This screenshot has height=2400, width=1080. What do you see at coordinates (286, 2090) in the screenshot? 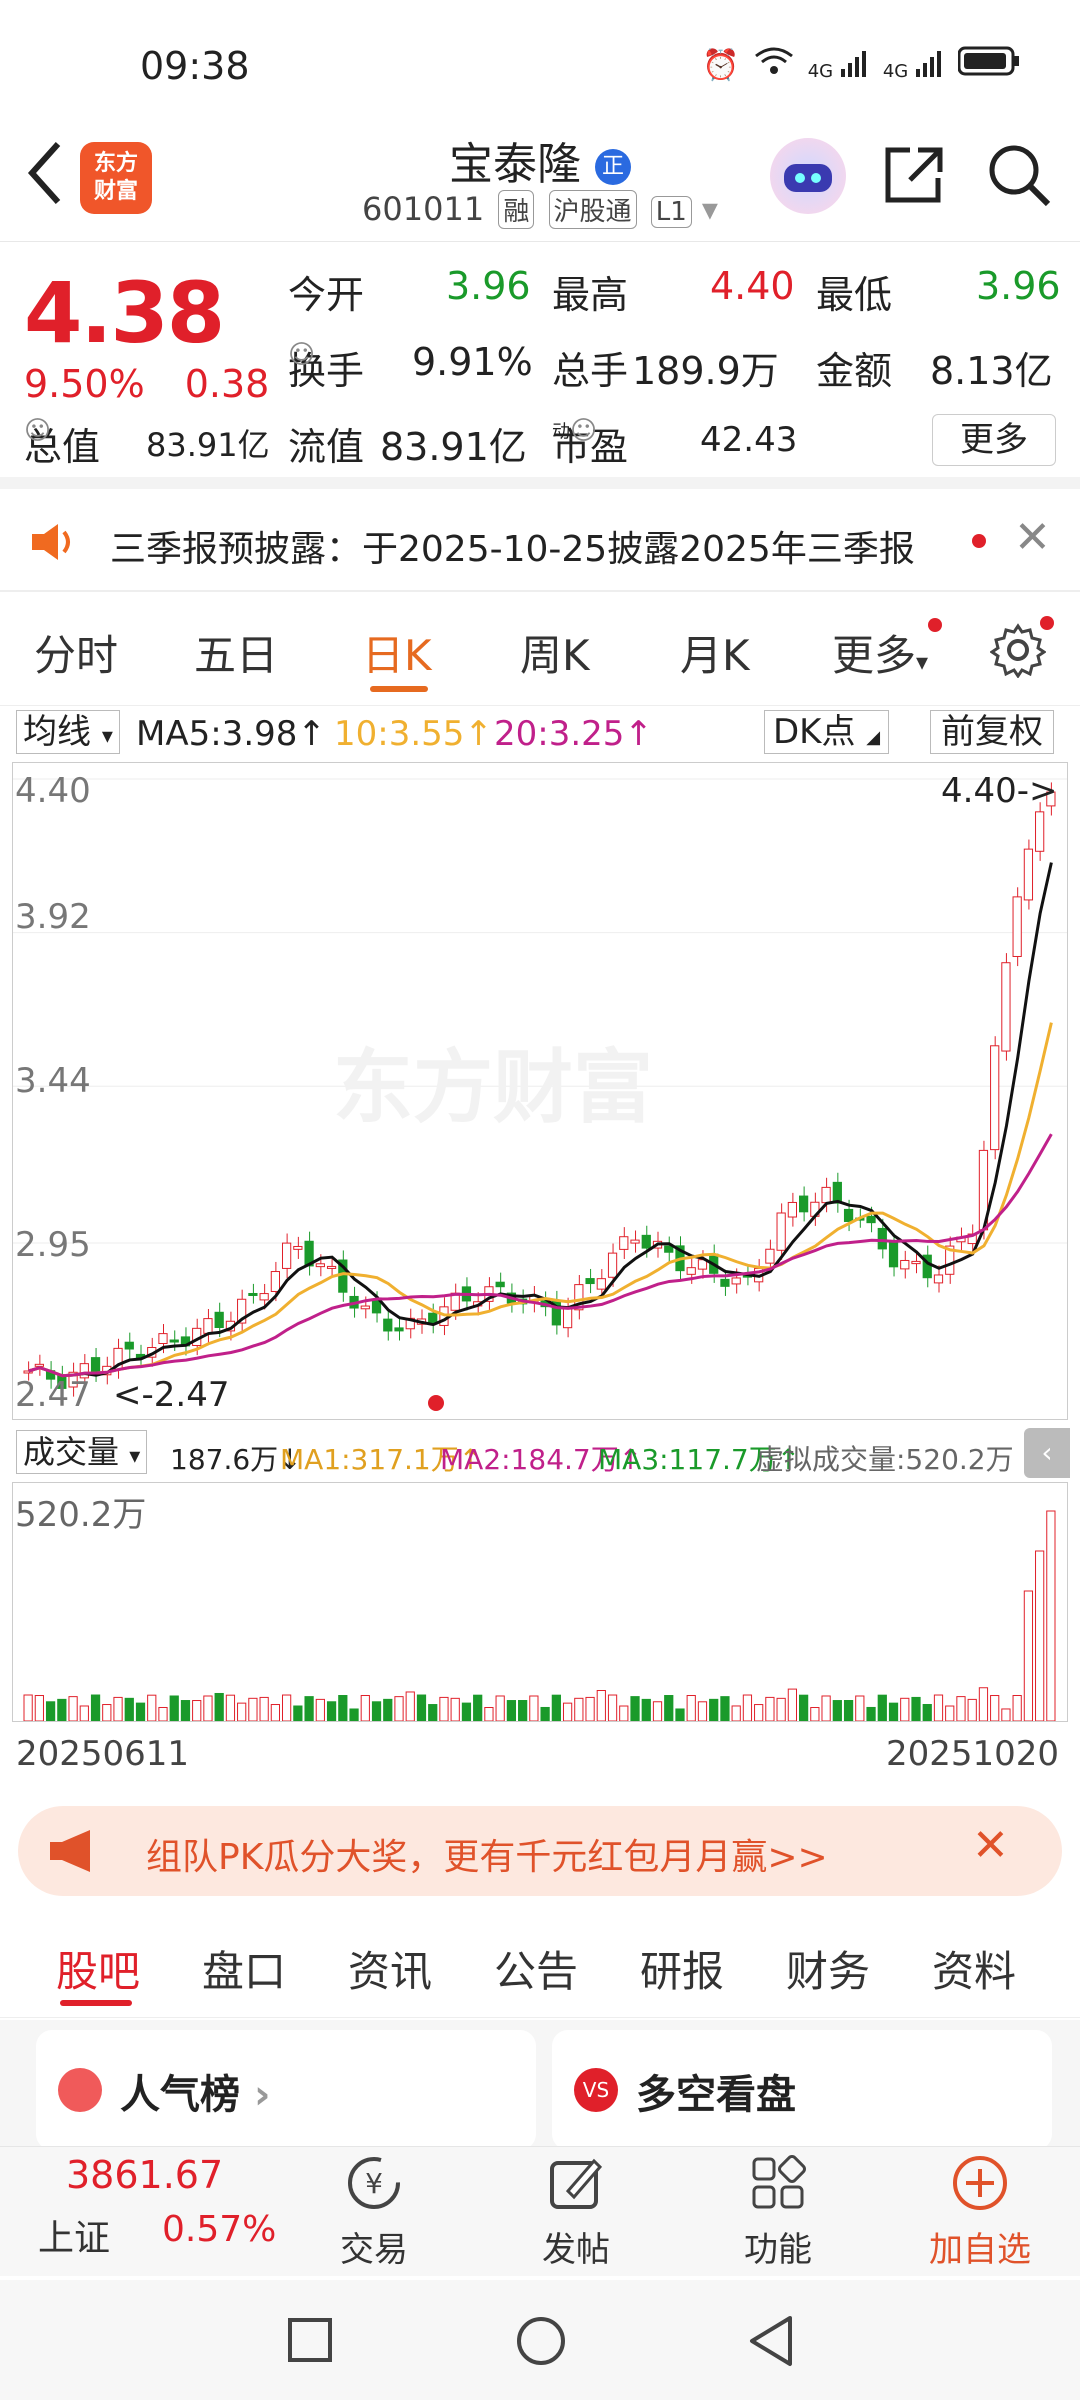
I see `popularity-card: 人气榜 ›` at bounding box center [286, 2090].